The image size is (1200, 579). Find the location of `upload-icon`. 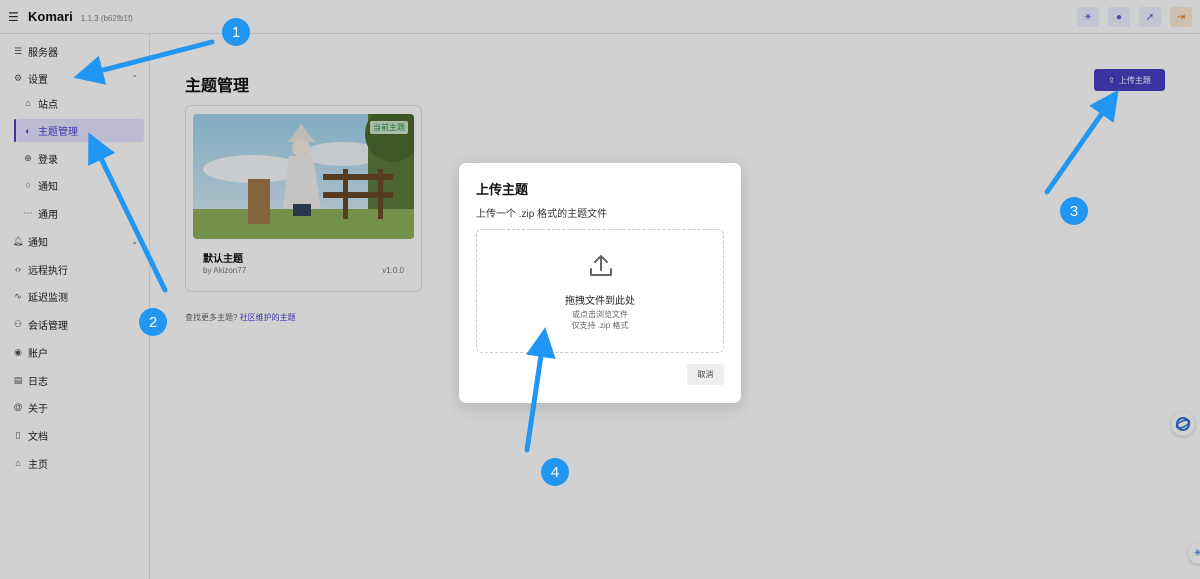

upload-icon is located at coordinates (601, 265).